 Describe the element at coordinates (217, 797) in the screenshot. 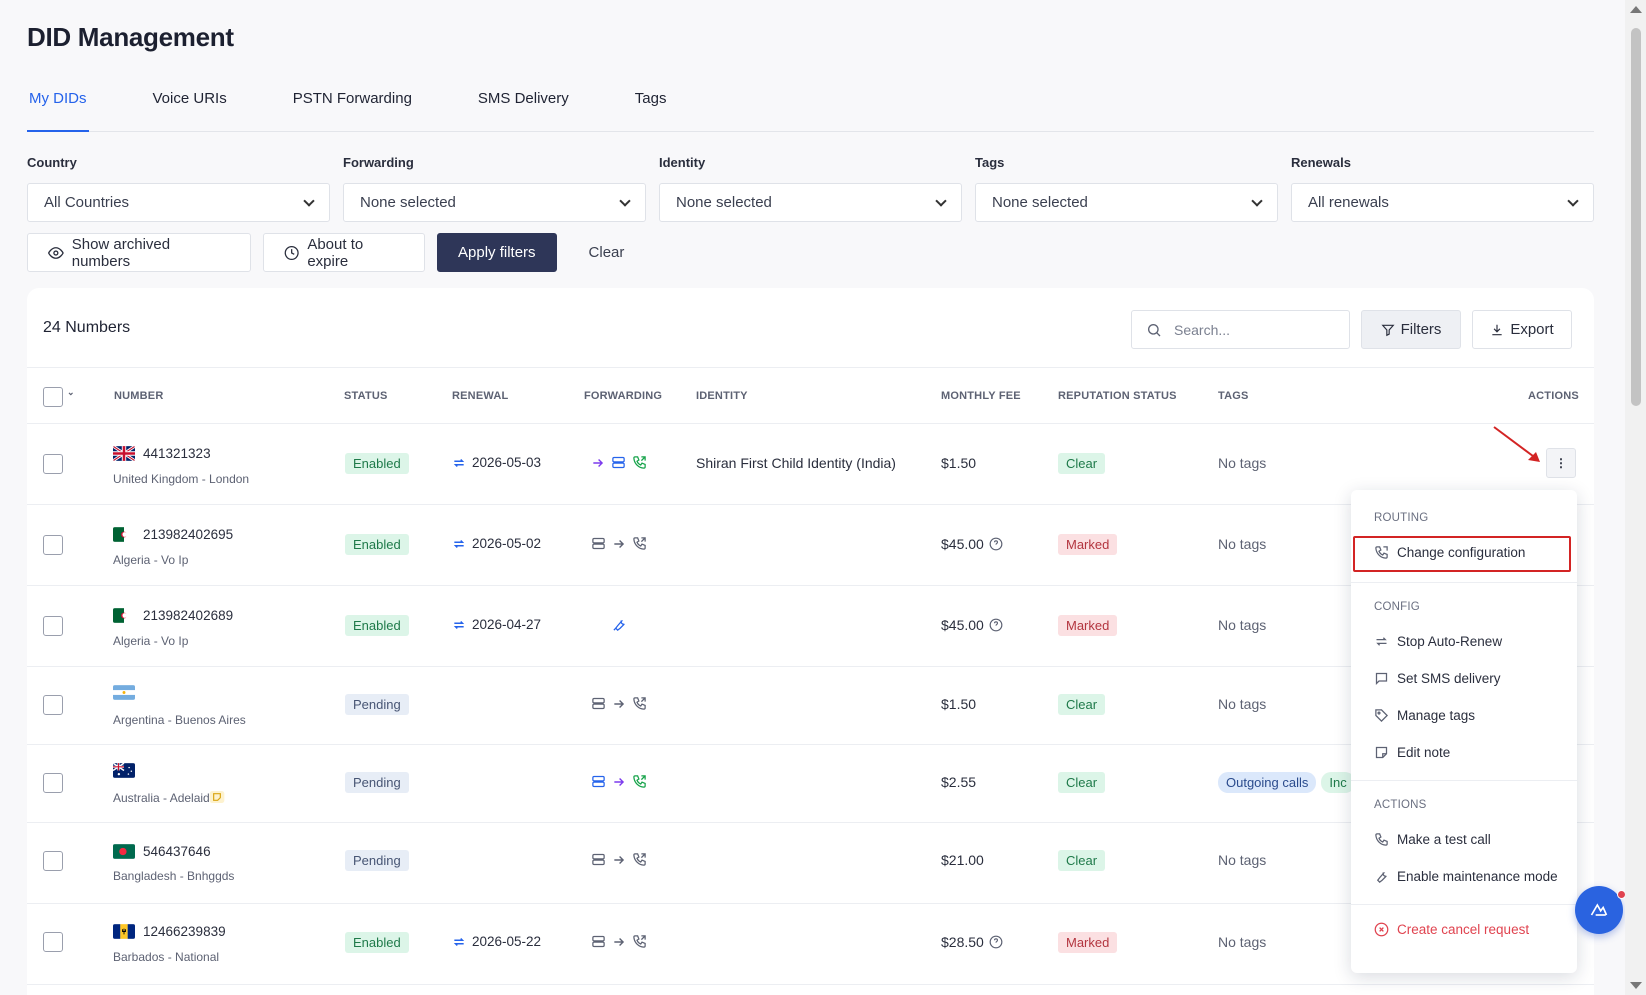

I see `note-icon` at that location.